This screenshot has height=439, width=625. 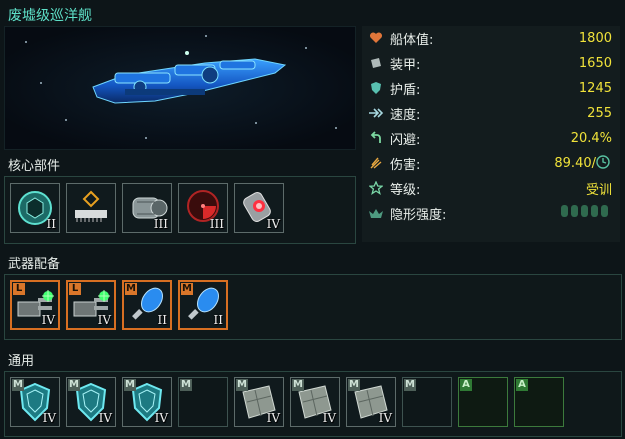 I want to click on stat-evasion: 闪避: 20.4%, so click(x=491, y=138).